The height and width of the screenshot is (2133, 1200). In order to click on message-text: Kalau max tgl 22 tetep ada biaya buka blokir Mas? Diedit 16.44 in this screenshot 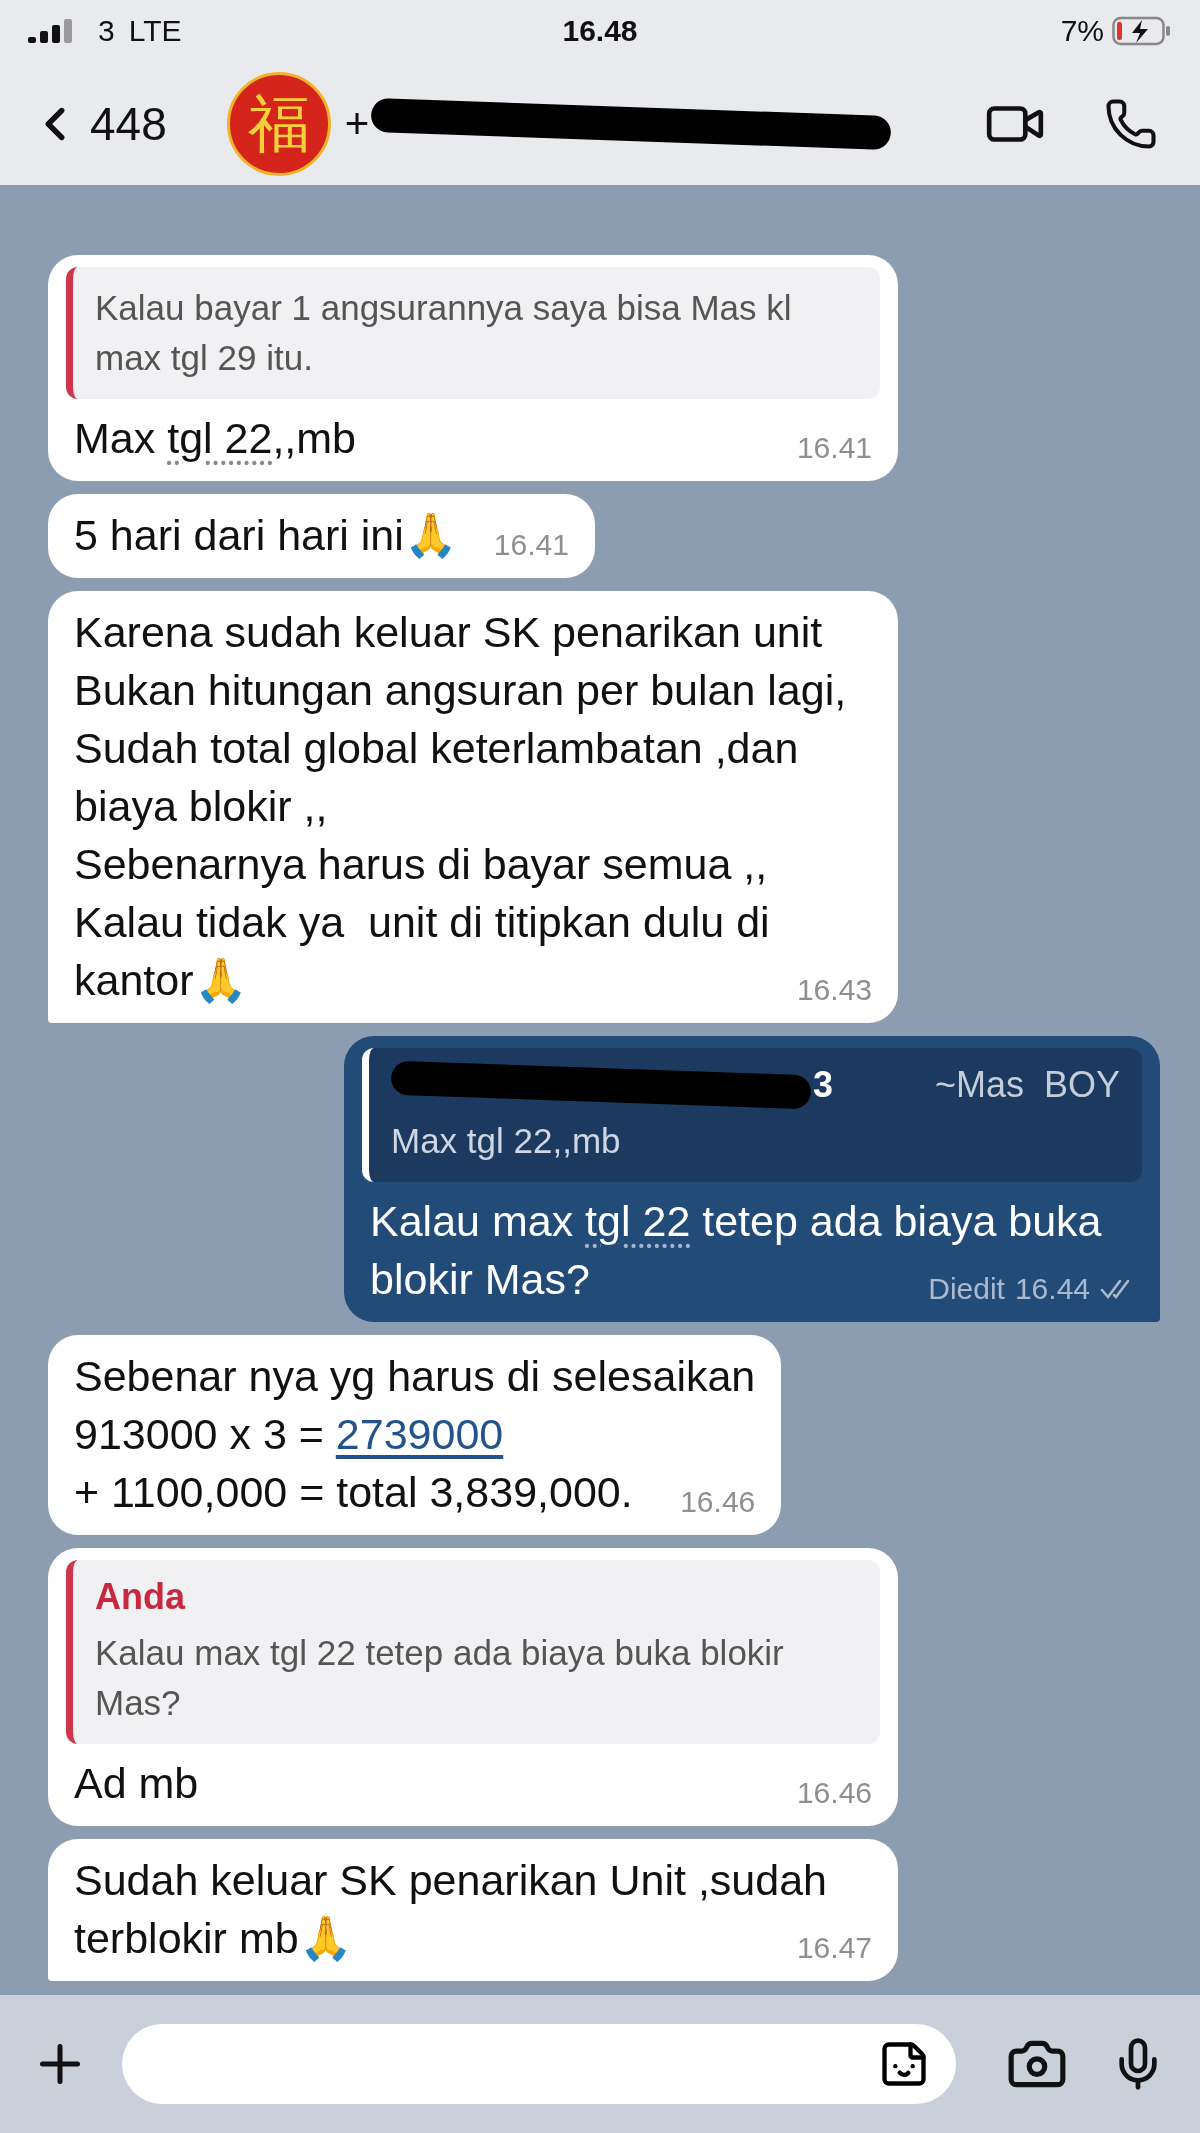, I will do `click(752, 1250)`.